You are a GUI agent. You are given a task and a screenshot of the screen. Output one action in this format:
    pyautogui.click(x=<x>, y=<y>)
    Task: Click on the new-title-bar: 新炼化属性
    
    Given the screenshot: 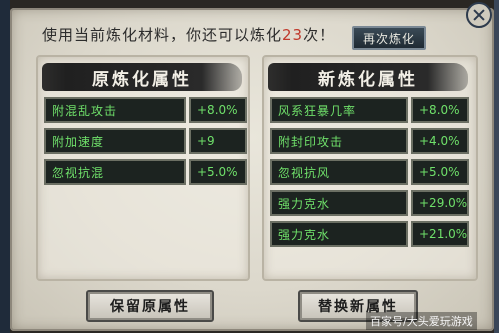 What is the action you would take?
    pyautogui.click(x=368, y=77)
    